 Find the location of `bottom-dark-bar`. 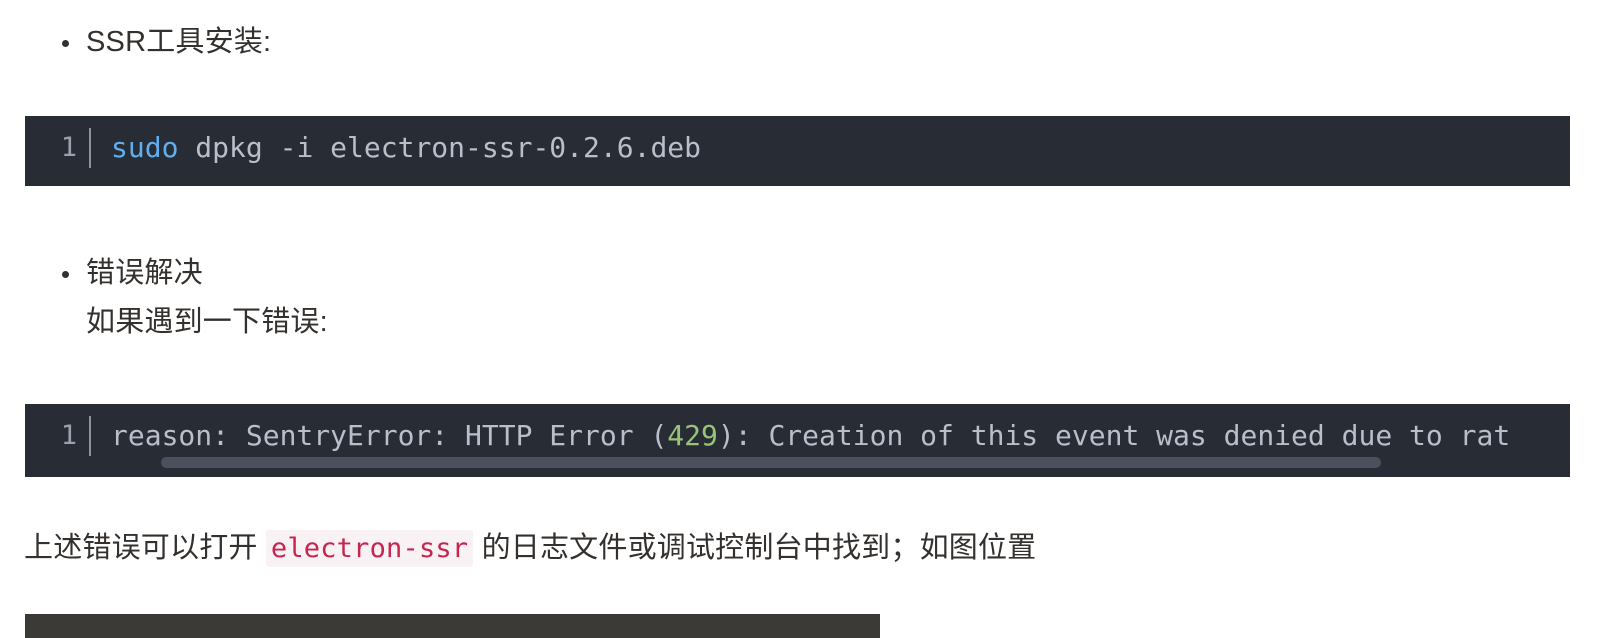

bottom-dark-bar is located at coordinates (452, 626).